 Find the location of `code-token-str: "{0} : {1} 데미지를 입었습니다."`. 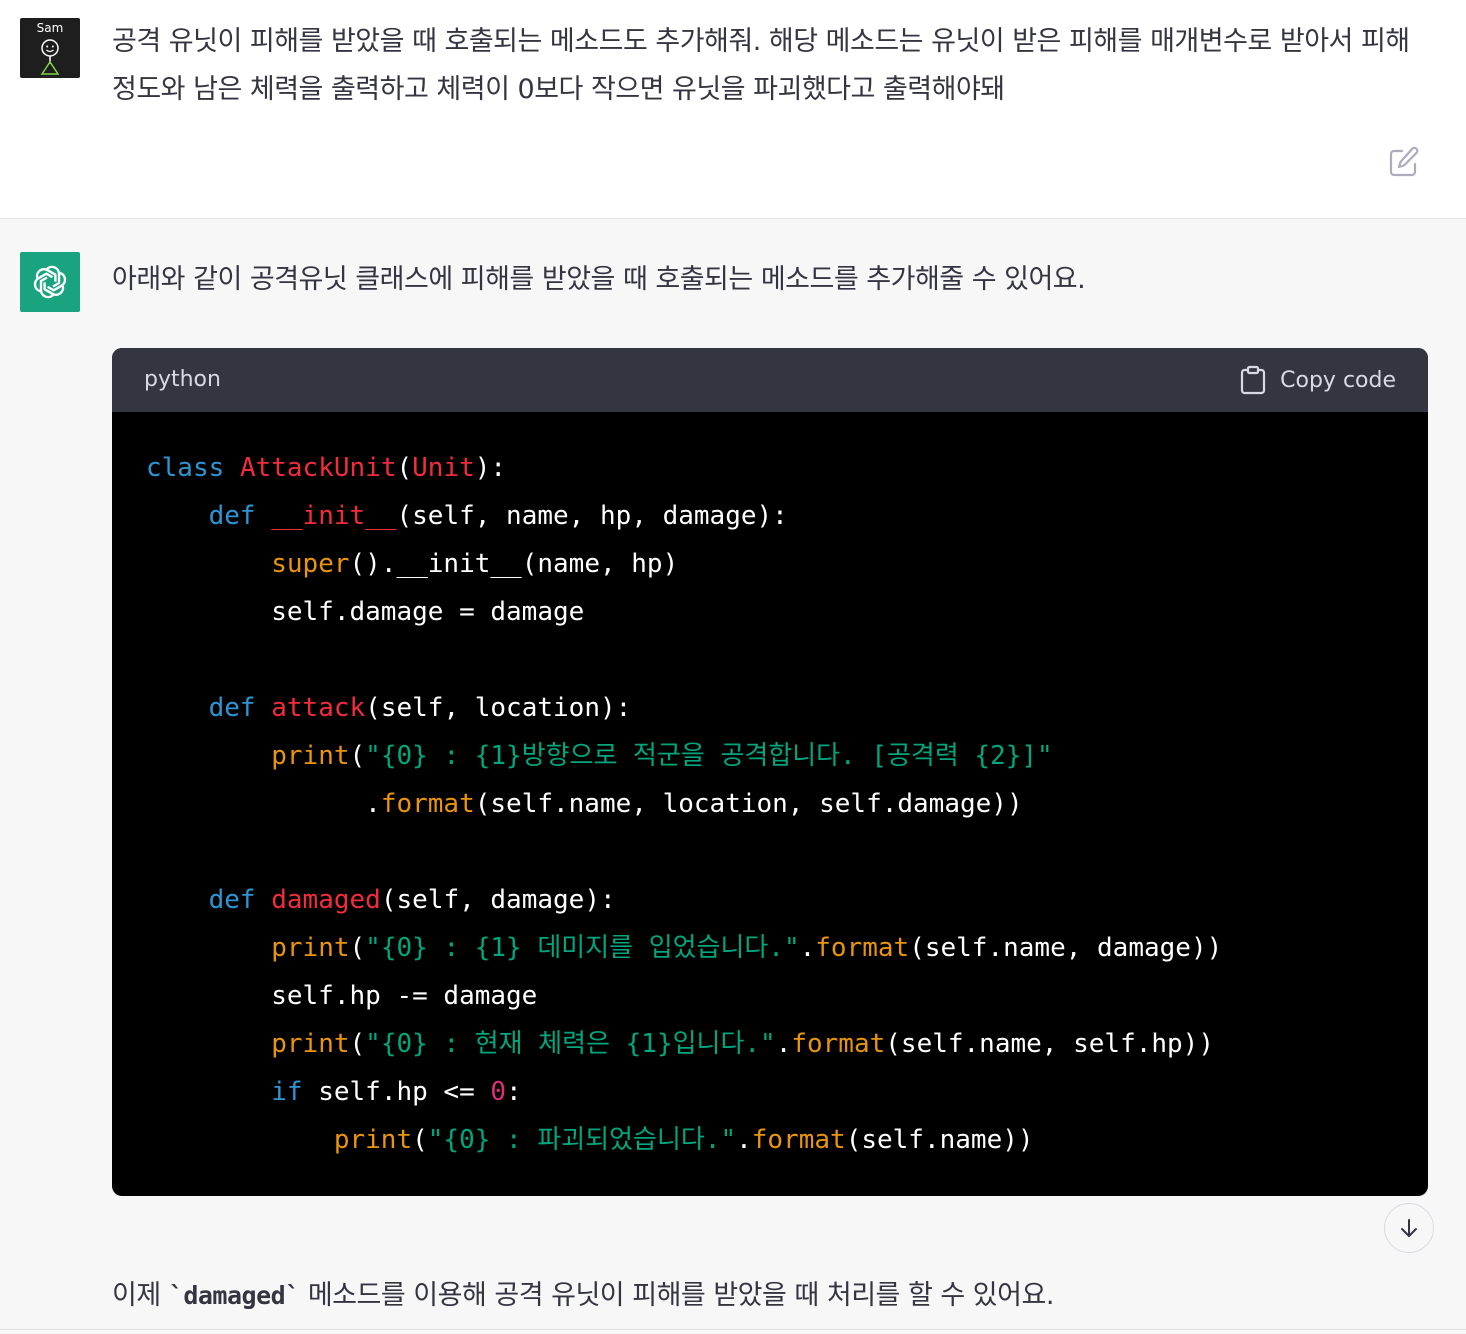

code-token-str: "{0} : {1} 데미지를 입었습니다." is located at coordinates (582, 948).